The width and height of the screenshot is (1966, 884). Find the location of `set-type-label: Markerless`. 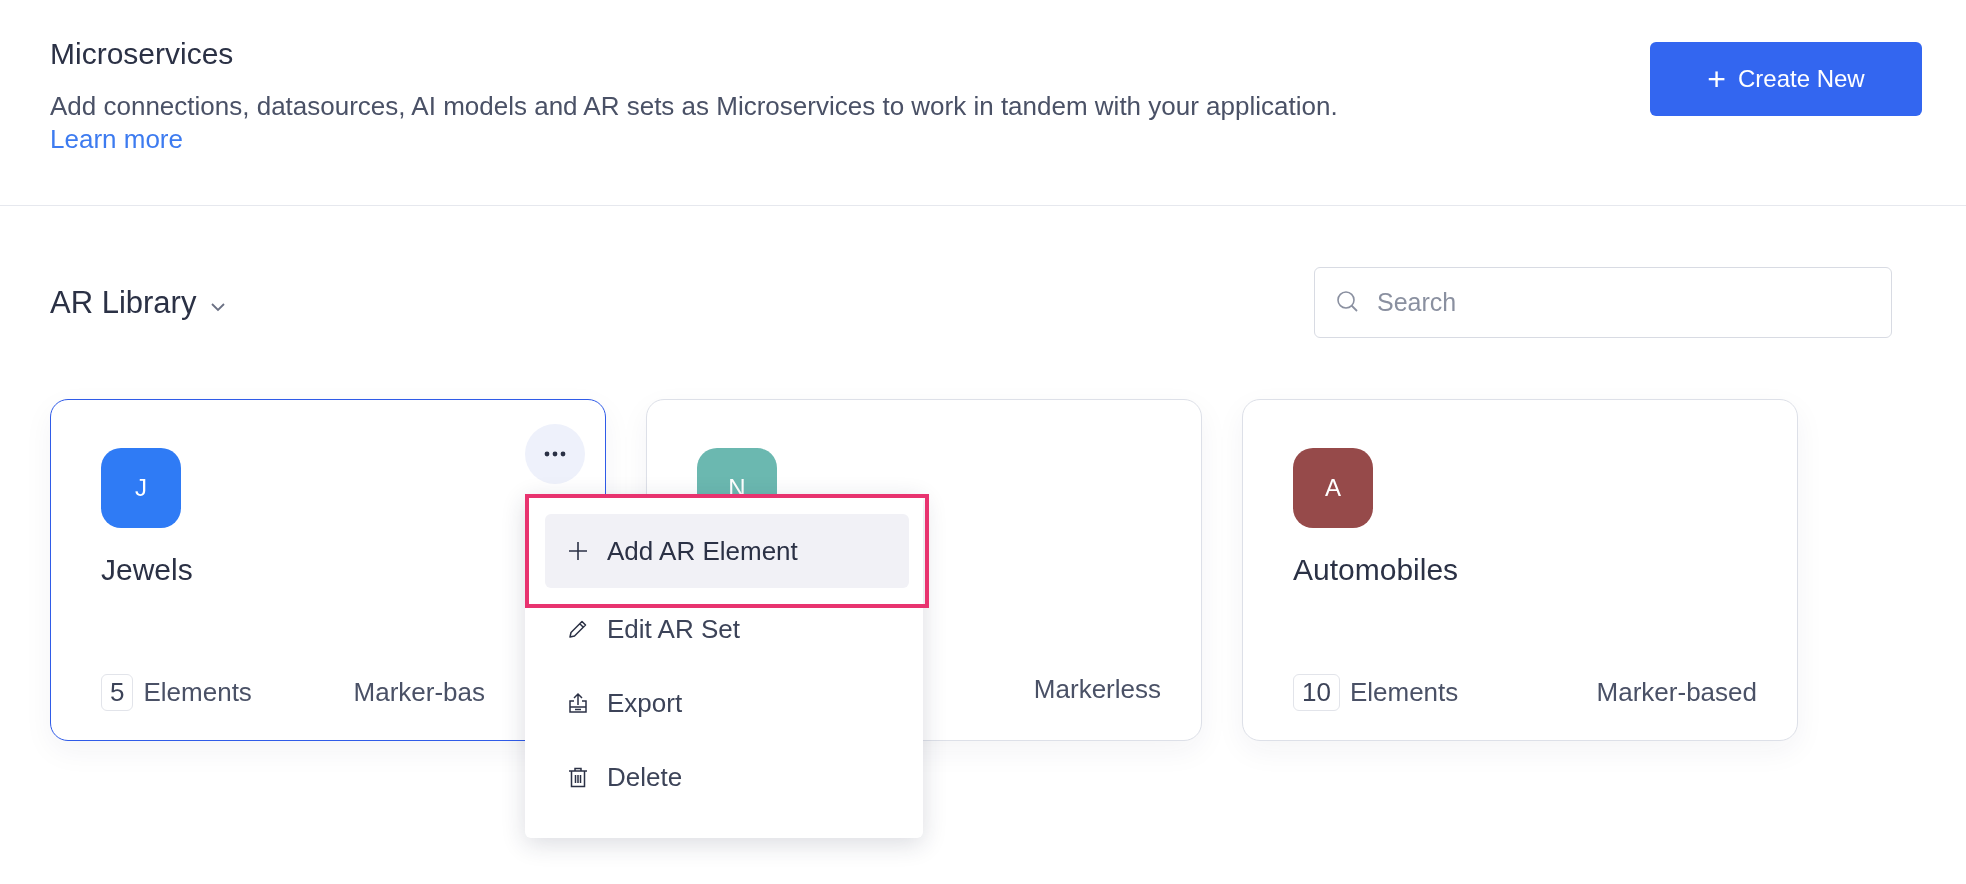

set-type-label: Markerless is located at coordinates (1097, 689).